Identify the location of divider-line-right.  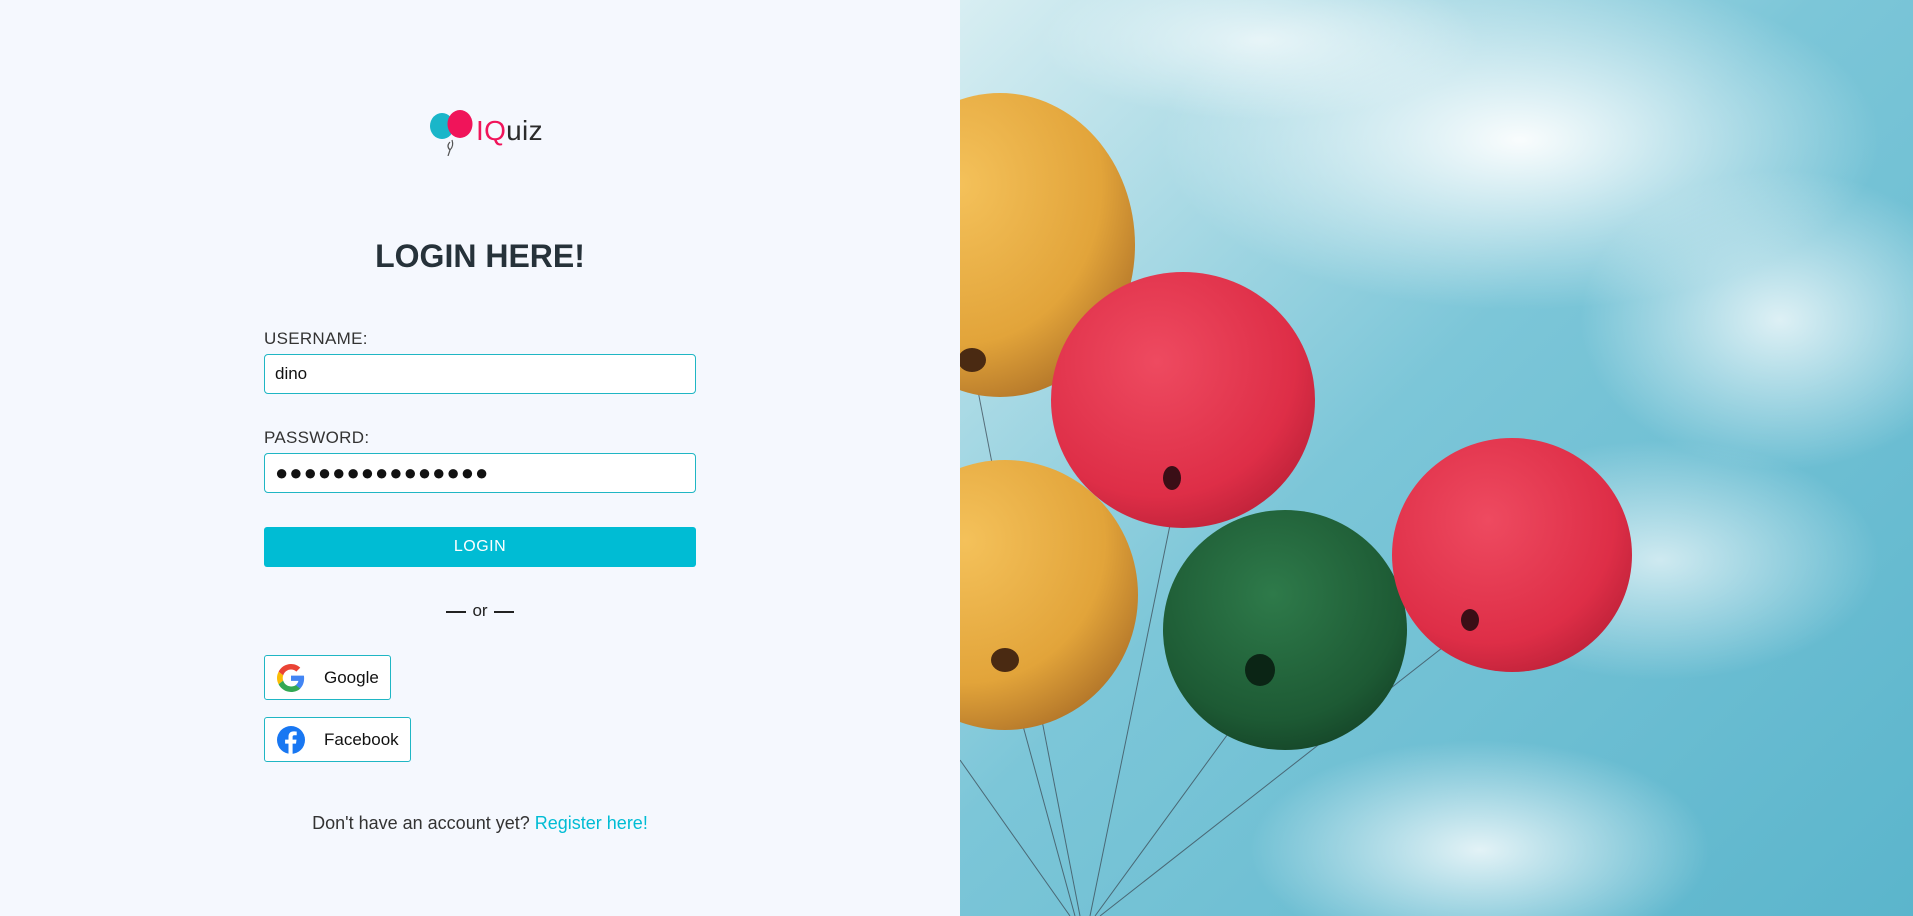
(503, 611).